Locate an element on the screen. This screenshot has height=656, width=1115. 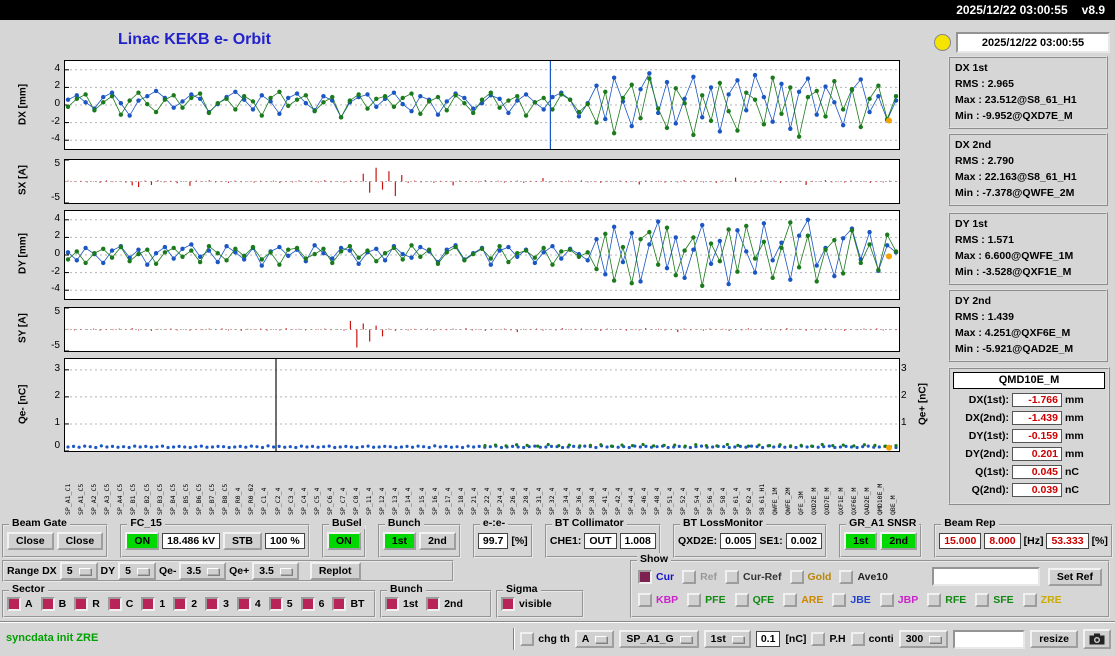
checkbox-label-cur: Cur is located at coordinates (665, 576).